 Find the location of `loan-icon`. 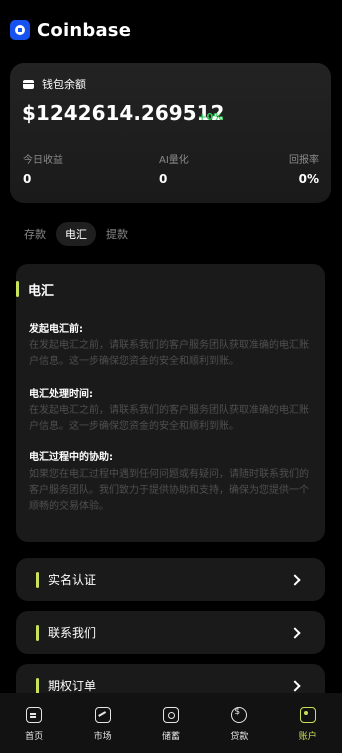

loan-icon is located at coordinates (239, 715).